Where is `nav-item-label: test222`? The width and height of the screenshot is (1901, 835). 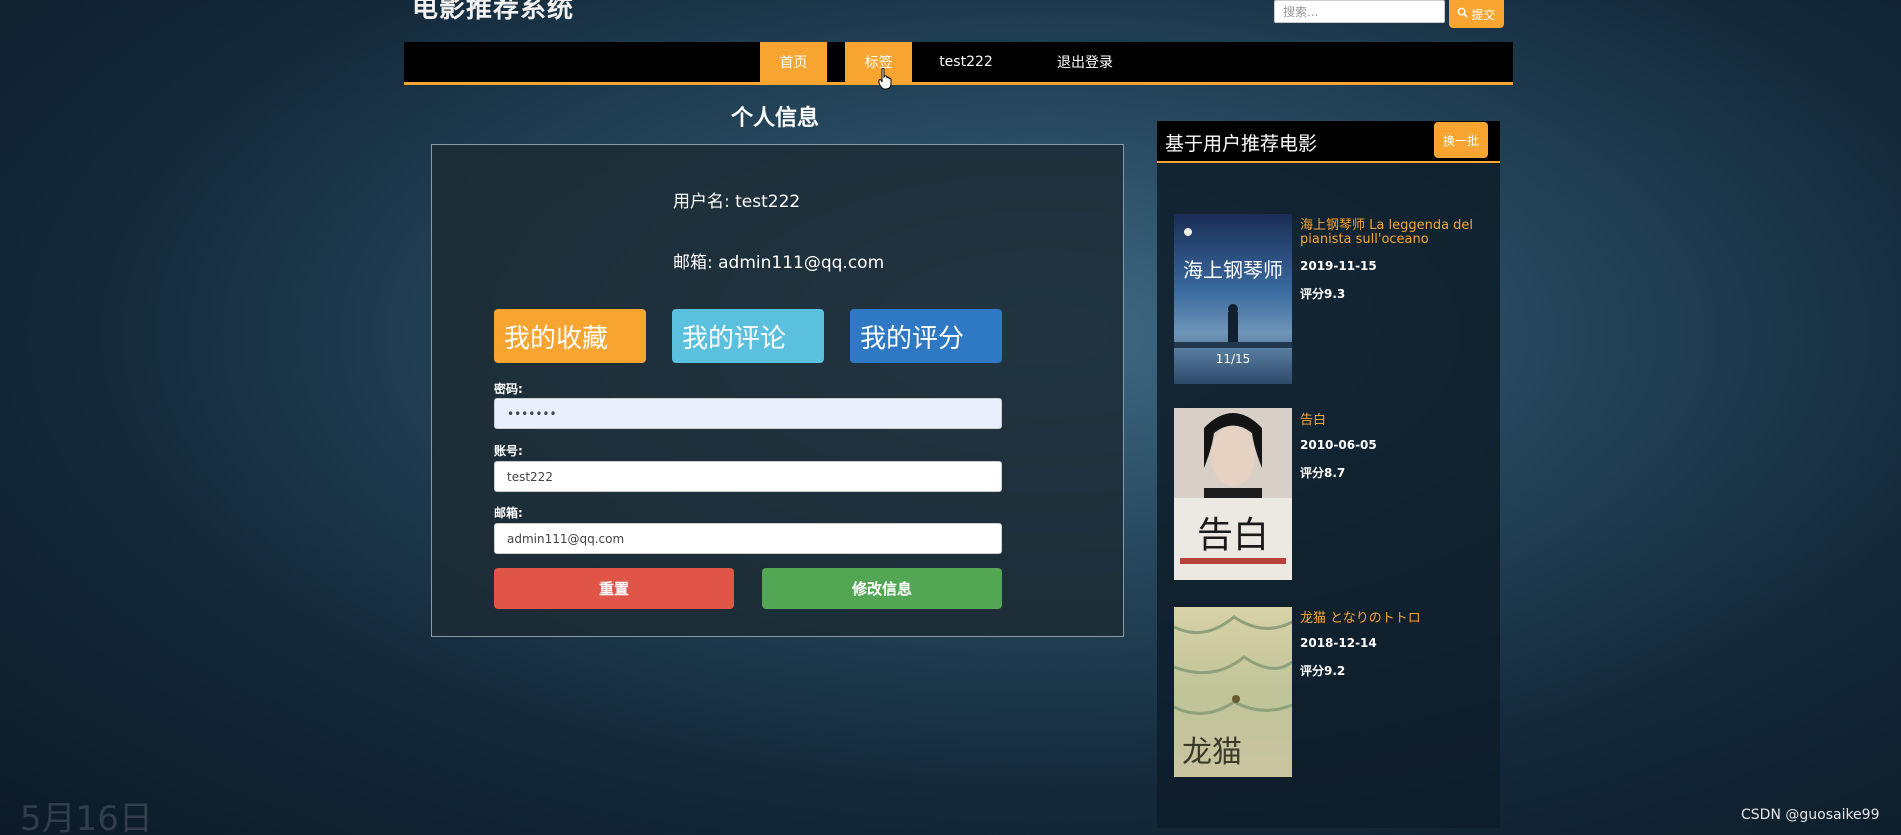 nav-item-label: test222 is located at coordinates (966, 62).